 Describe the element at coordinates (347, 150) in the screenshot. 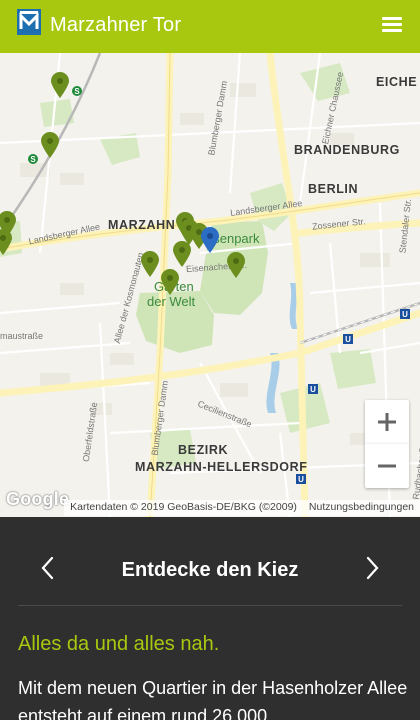

I see `map-label-brandenburg: BRANDENBURG` at that location.